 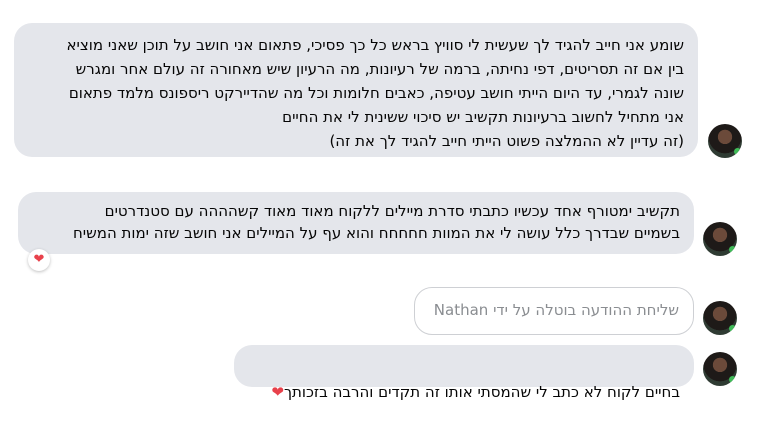 What do you see at coordinates (39, 260) in the screenshot?
I see `reaction-heart-icon: ❤` at bounding box center [39, 260].